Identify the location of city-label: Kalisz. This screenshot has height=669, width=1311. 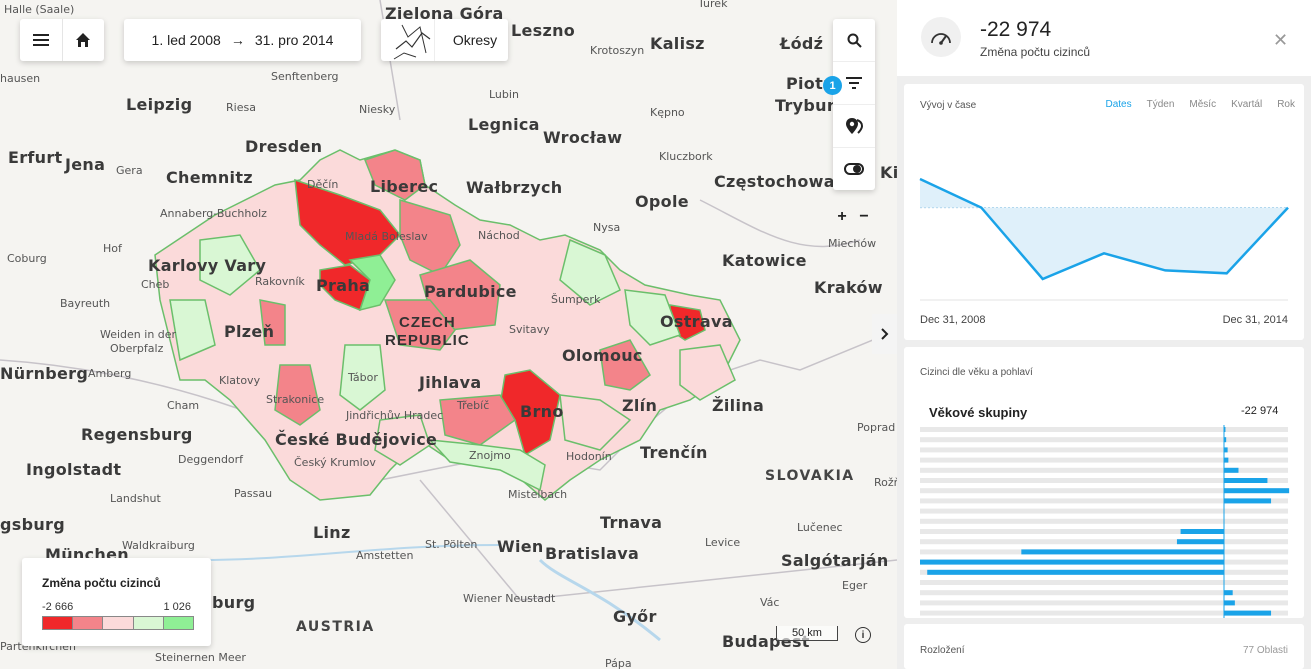
(677, 43).